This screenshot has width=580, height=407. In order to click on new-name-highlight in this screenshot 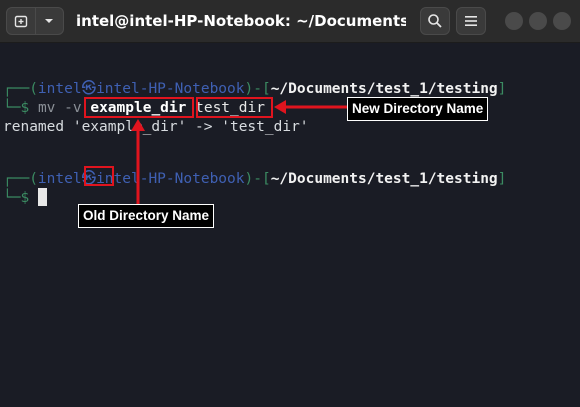, I will do `click(234, 107)`.